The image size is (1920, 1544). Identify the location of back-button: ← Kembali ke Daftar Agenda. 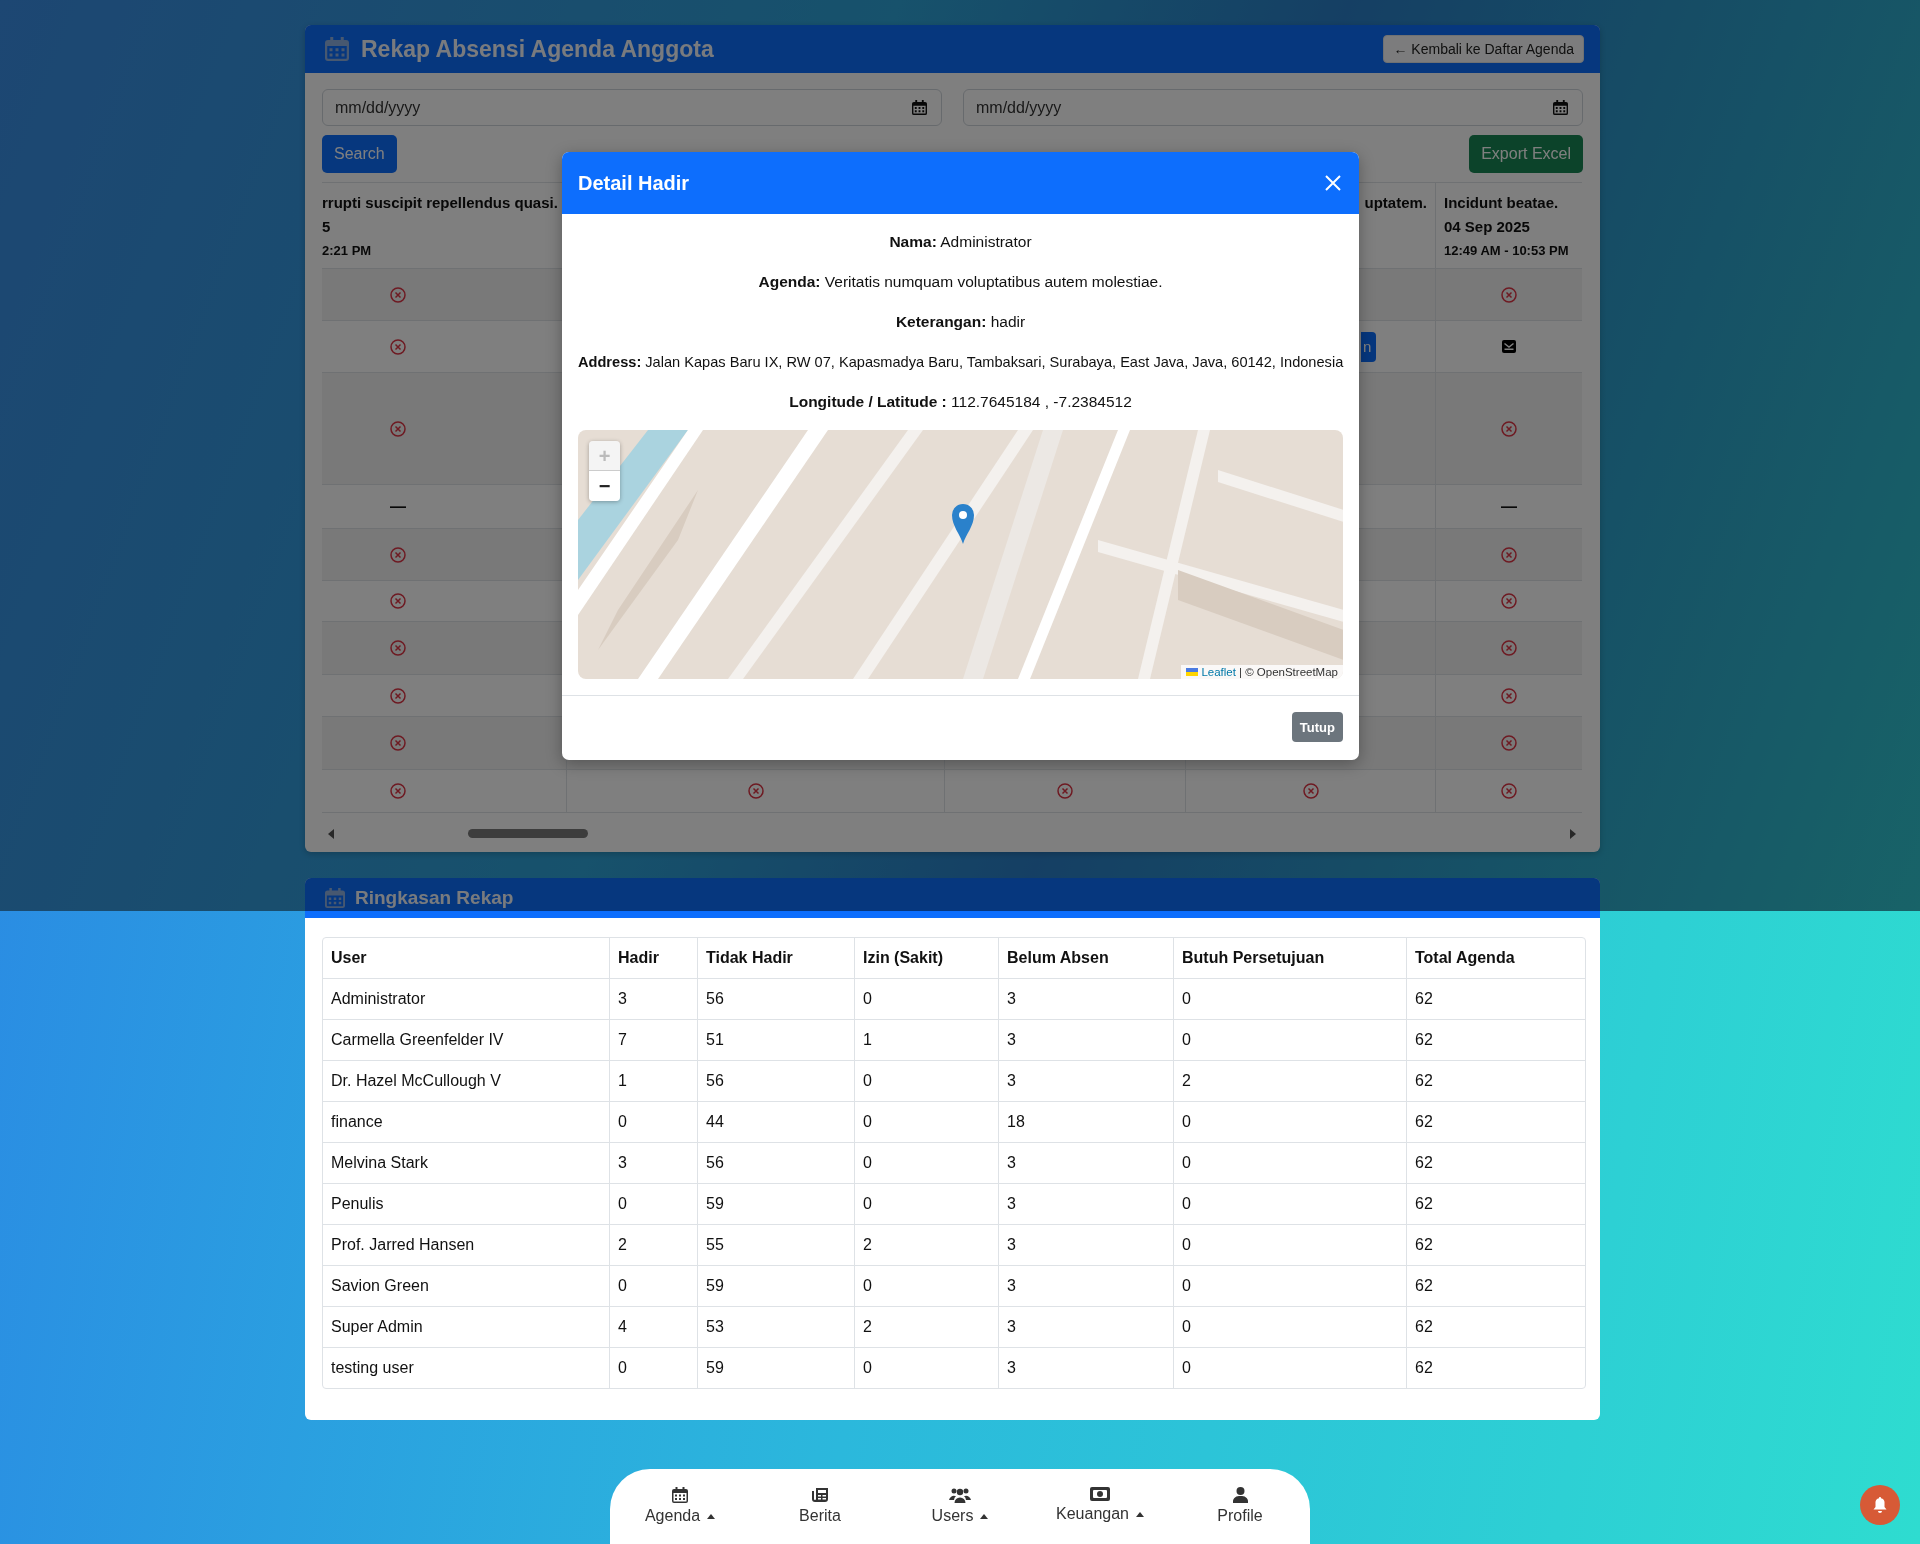
(1483, 49).